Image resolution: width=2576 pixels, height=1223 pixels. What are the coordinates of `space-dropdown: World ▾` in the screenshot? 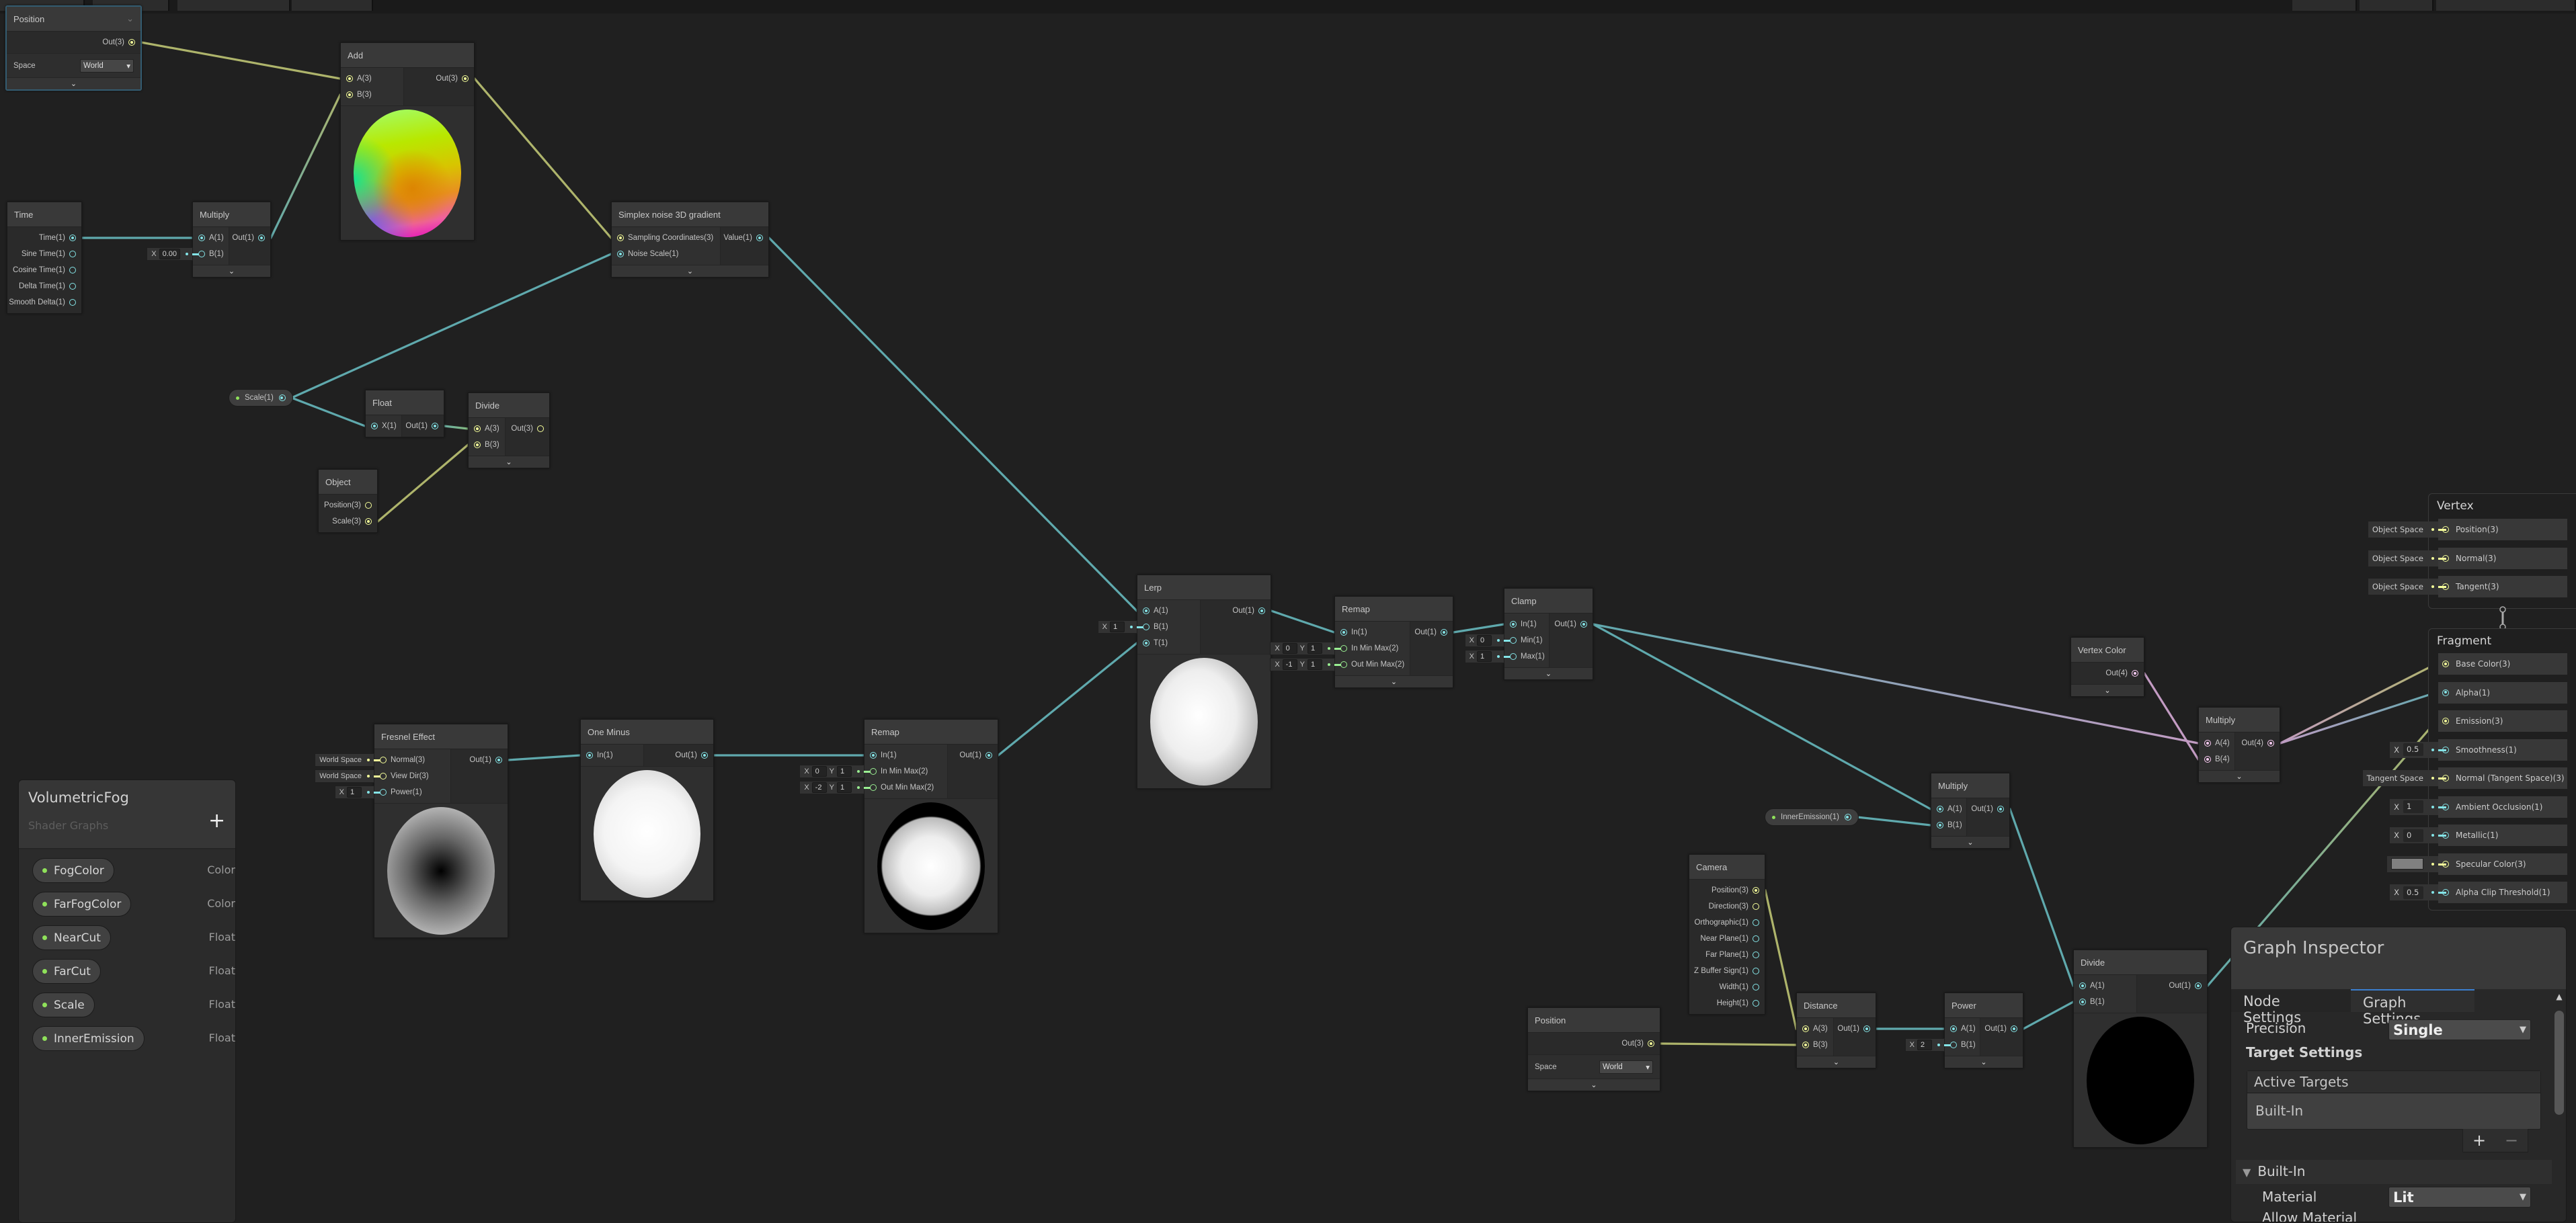 It's located at (1626, 1067).